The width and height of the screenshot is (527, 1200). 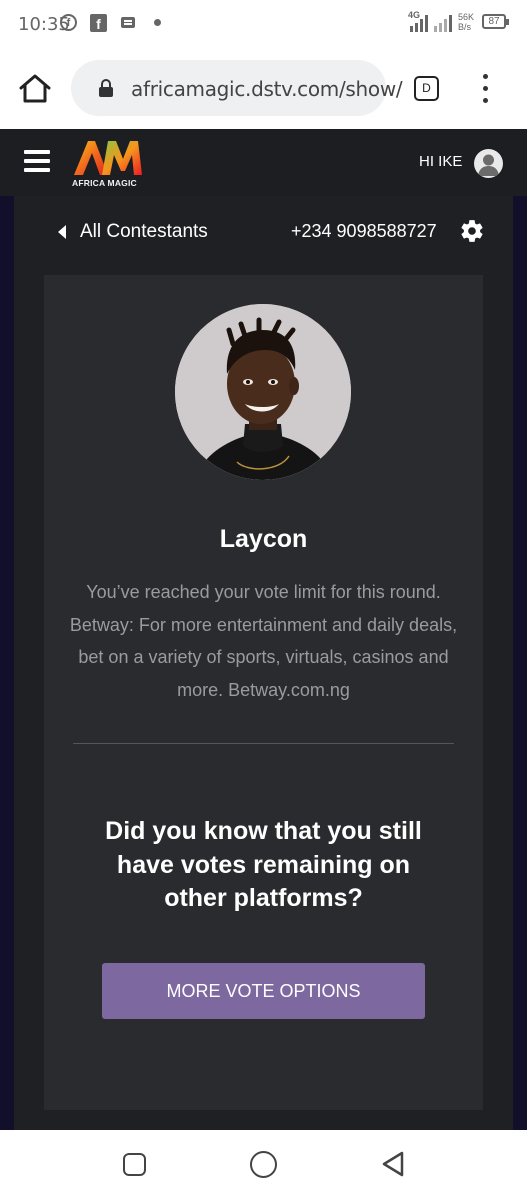 What do you see at coordinates (263, 991) in the screenshot?
I see `more-vote-options-button: MORE VOTE OPTIONS` at bounding box center [263, 991].